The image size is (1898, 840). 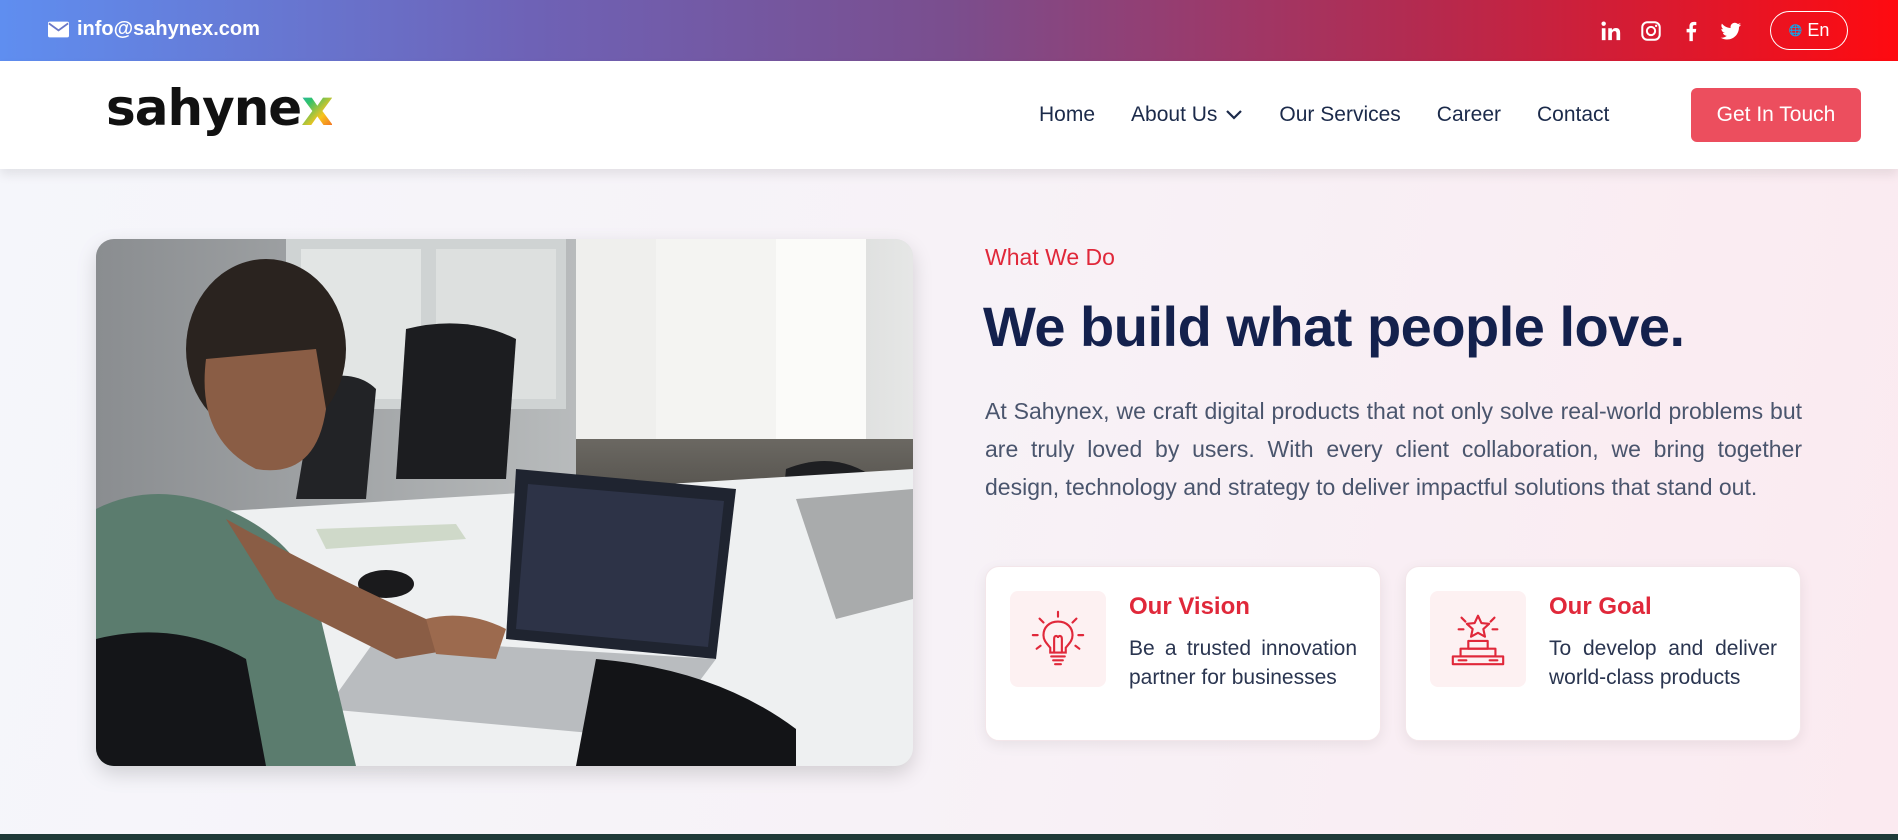 What do you see at coordinates (317, 108) in the screenshot?
I see `logo-accent: x` at bounding box center [317, 108].